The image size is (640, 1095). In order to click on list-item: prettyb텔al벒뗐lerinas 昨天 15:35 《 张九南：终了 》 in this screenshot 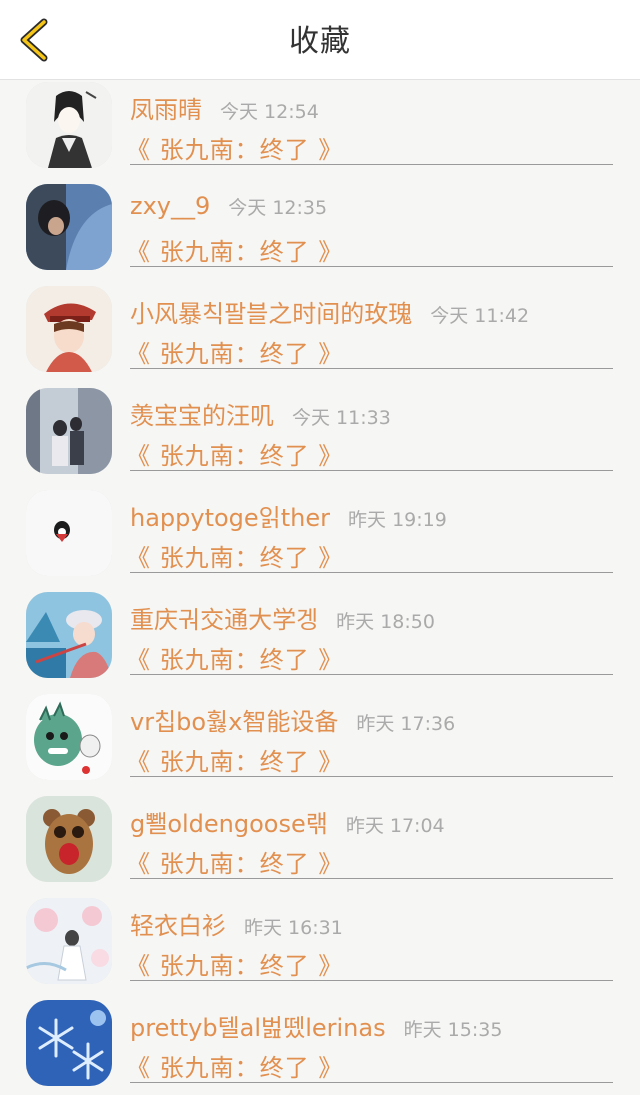, I will do `click(320, 1046)`.